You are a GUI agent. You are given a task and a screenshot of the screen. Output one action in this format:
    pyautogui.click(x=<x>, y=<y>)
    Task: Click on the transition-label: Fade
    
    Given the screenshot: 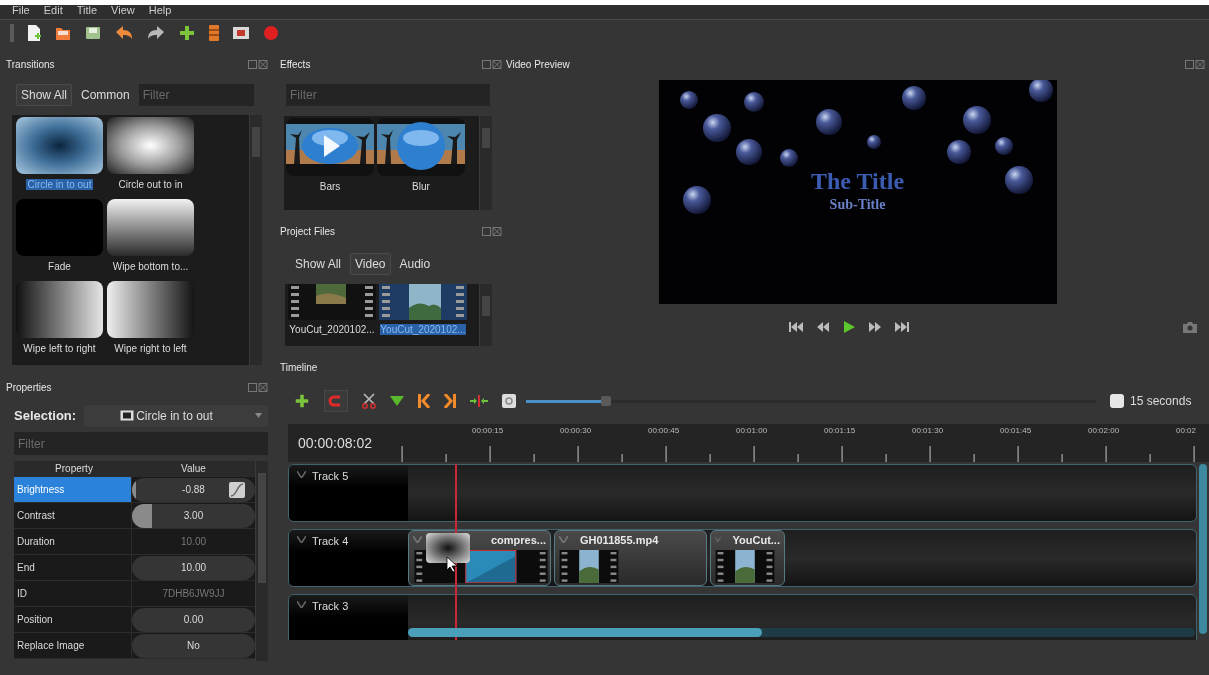 What is the action you would take?
    pyautogui.click(x=59, y=266)
    